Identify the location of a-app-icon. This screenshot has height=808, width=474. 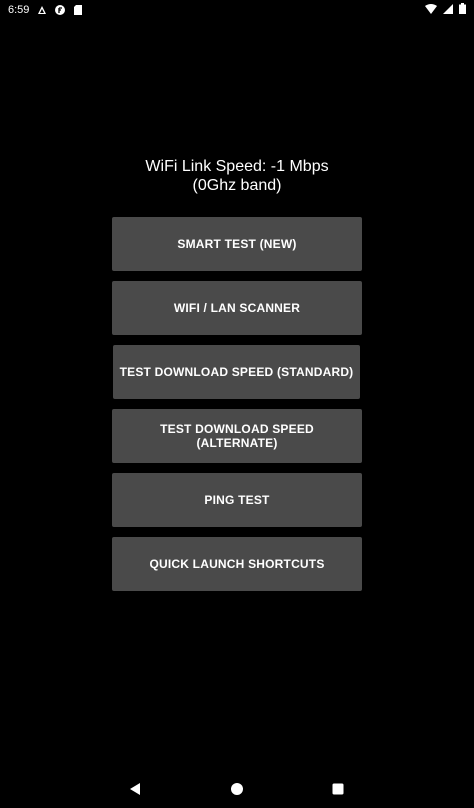
(42, 10).